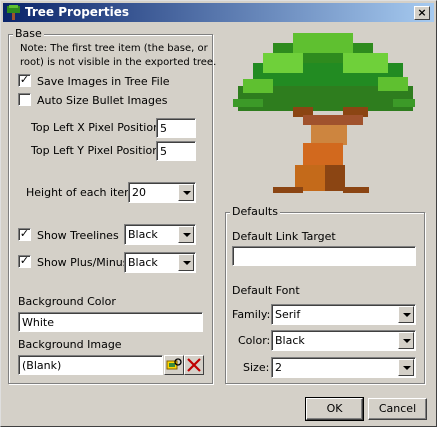 This screenshot has height=427, width=437. Describe the element at coordinates (278, 367) in the screenshot. I see `font-size-value: 2` at that location.